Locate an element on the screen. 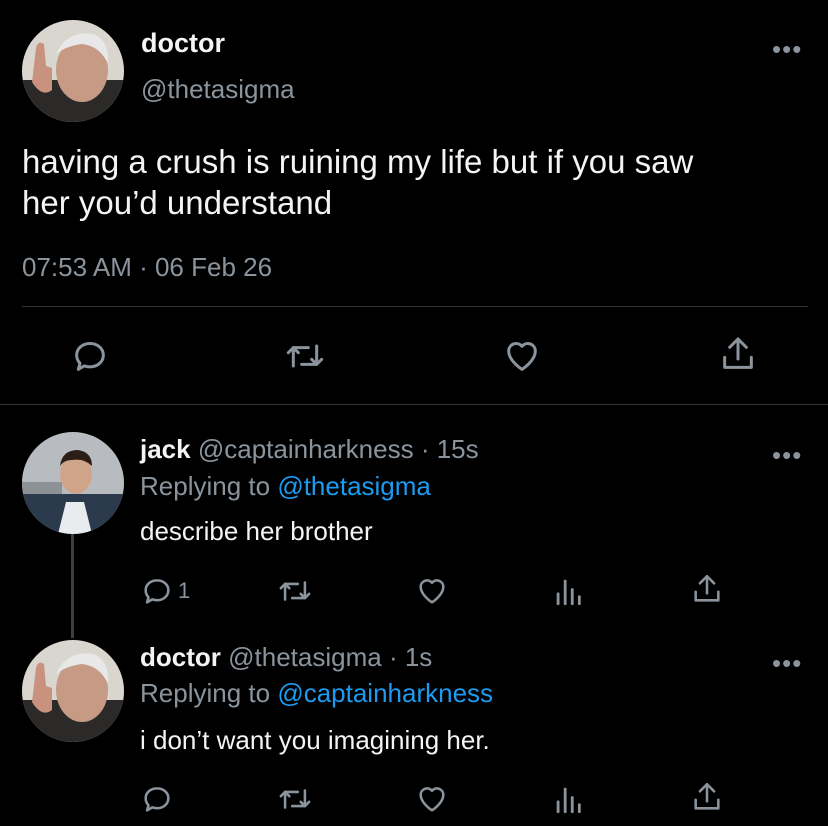  reply-time: · 15s is located at coordinates (450, 449).